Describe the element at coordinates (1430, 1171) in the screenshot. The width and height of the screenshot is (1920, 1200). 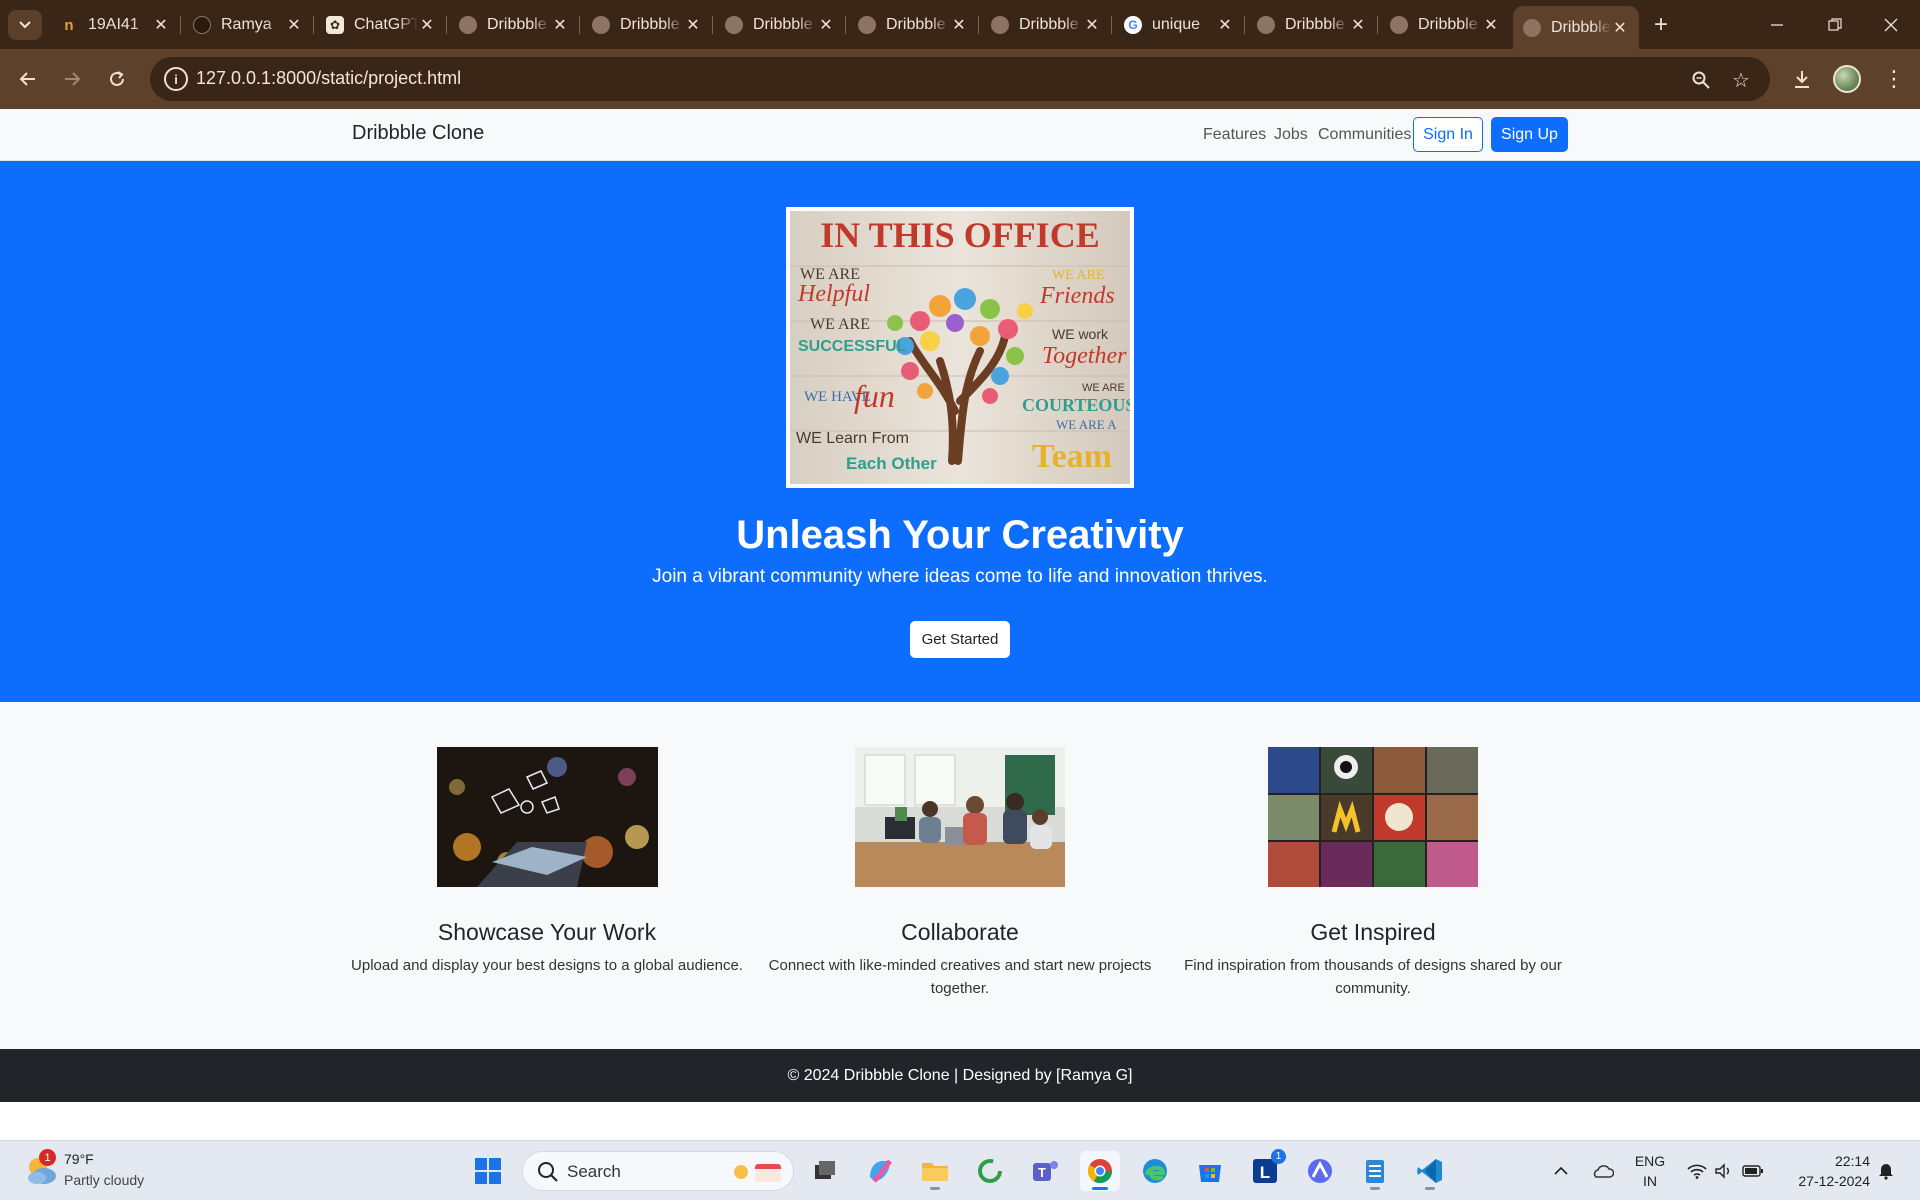
I see `vscode-icon` at that location.